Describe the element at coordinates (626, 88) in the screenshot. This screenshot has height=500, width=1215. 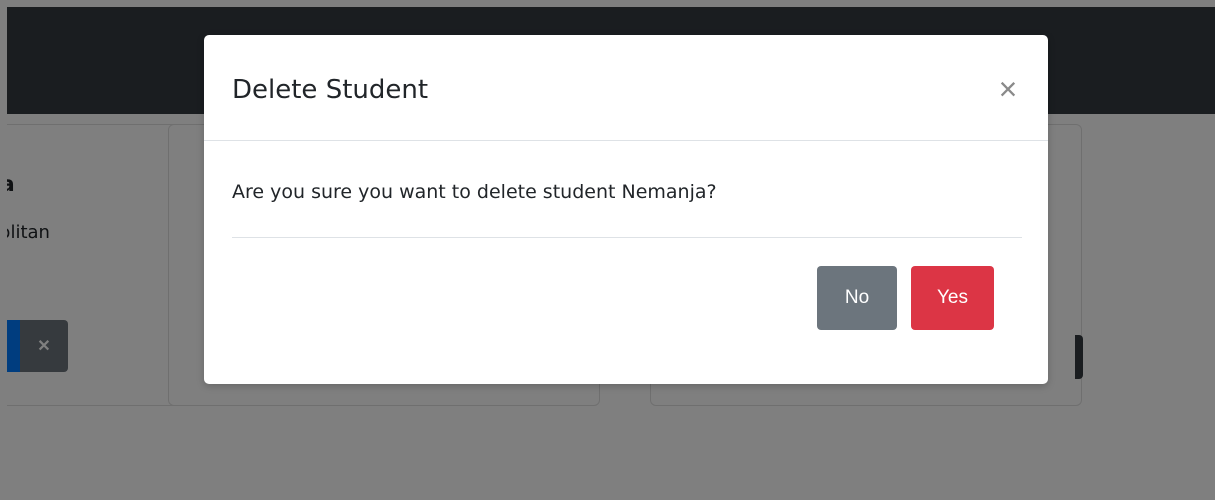
I see `modal-header: Delete Student ×` at that location.